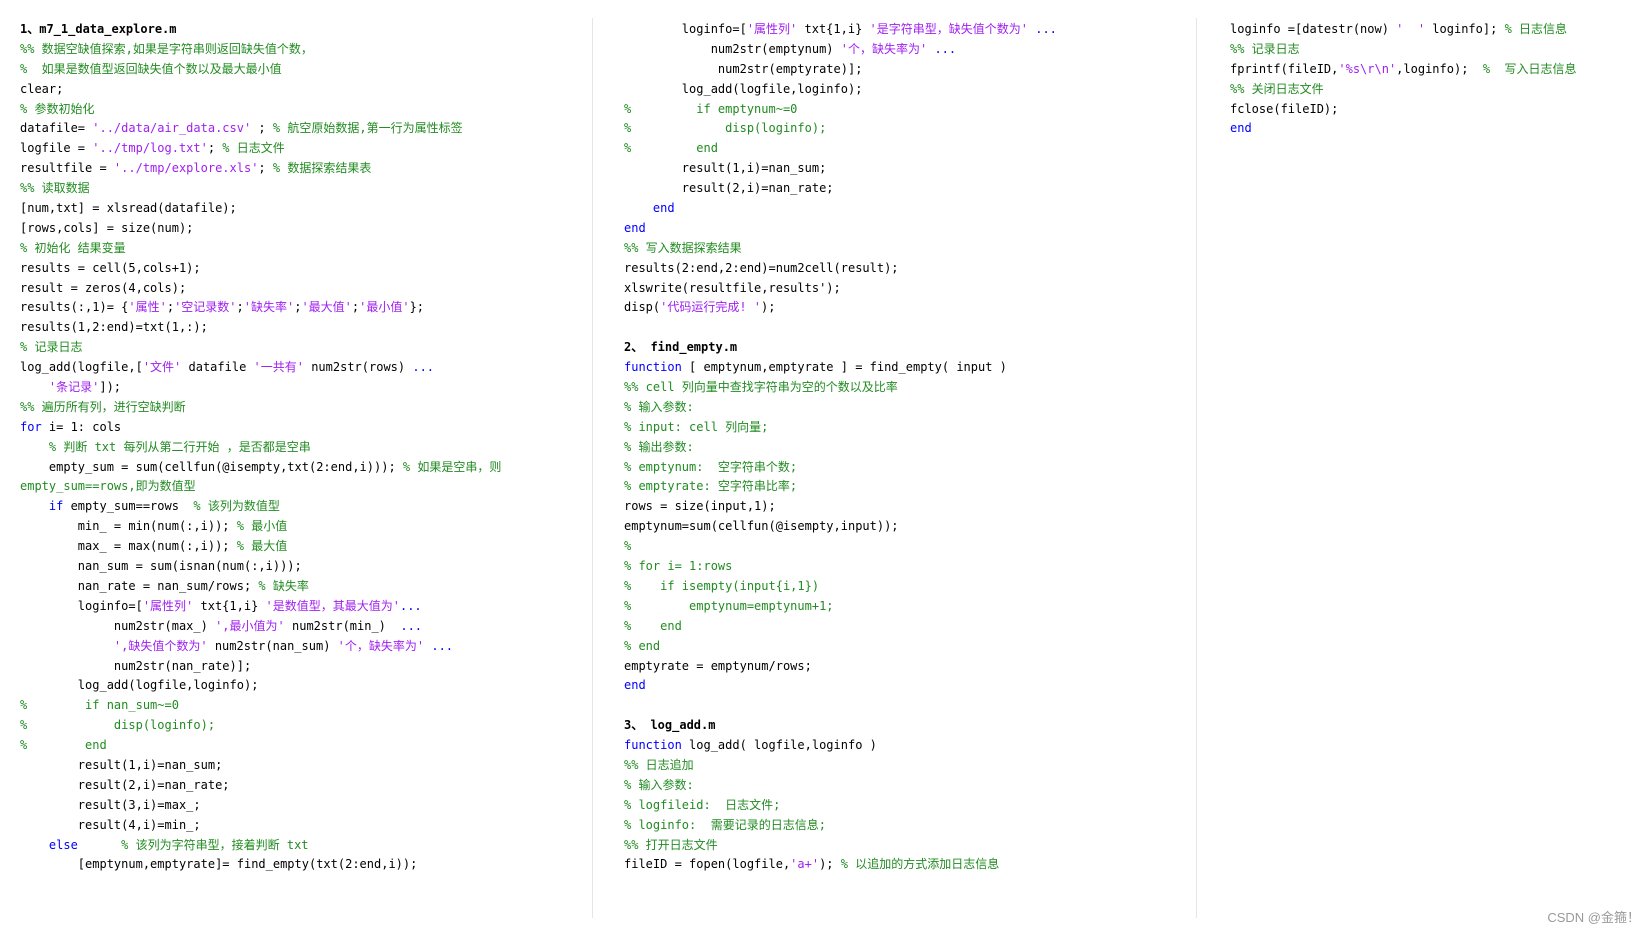 The width and height of the screenshot is (1648, 928). Describe the element at coordinates (160, 645) in the screenshot. I see `code-string: ',缺失值个数为'` at that location.